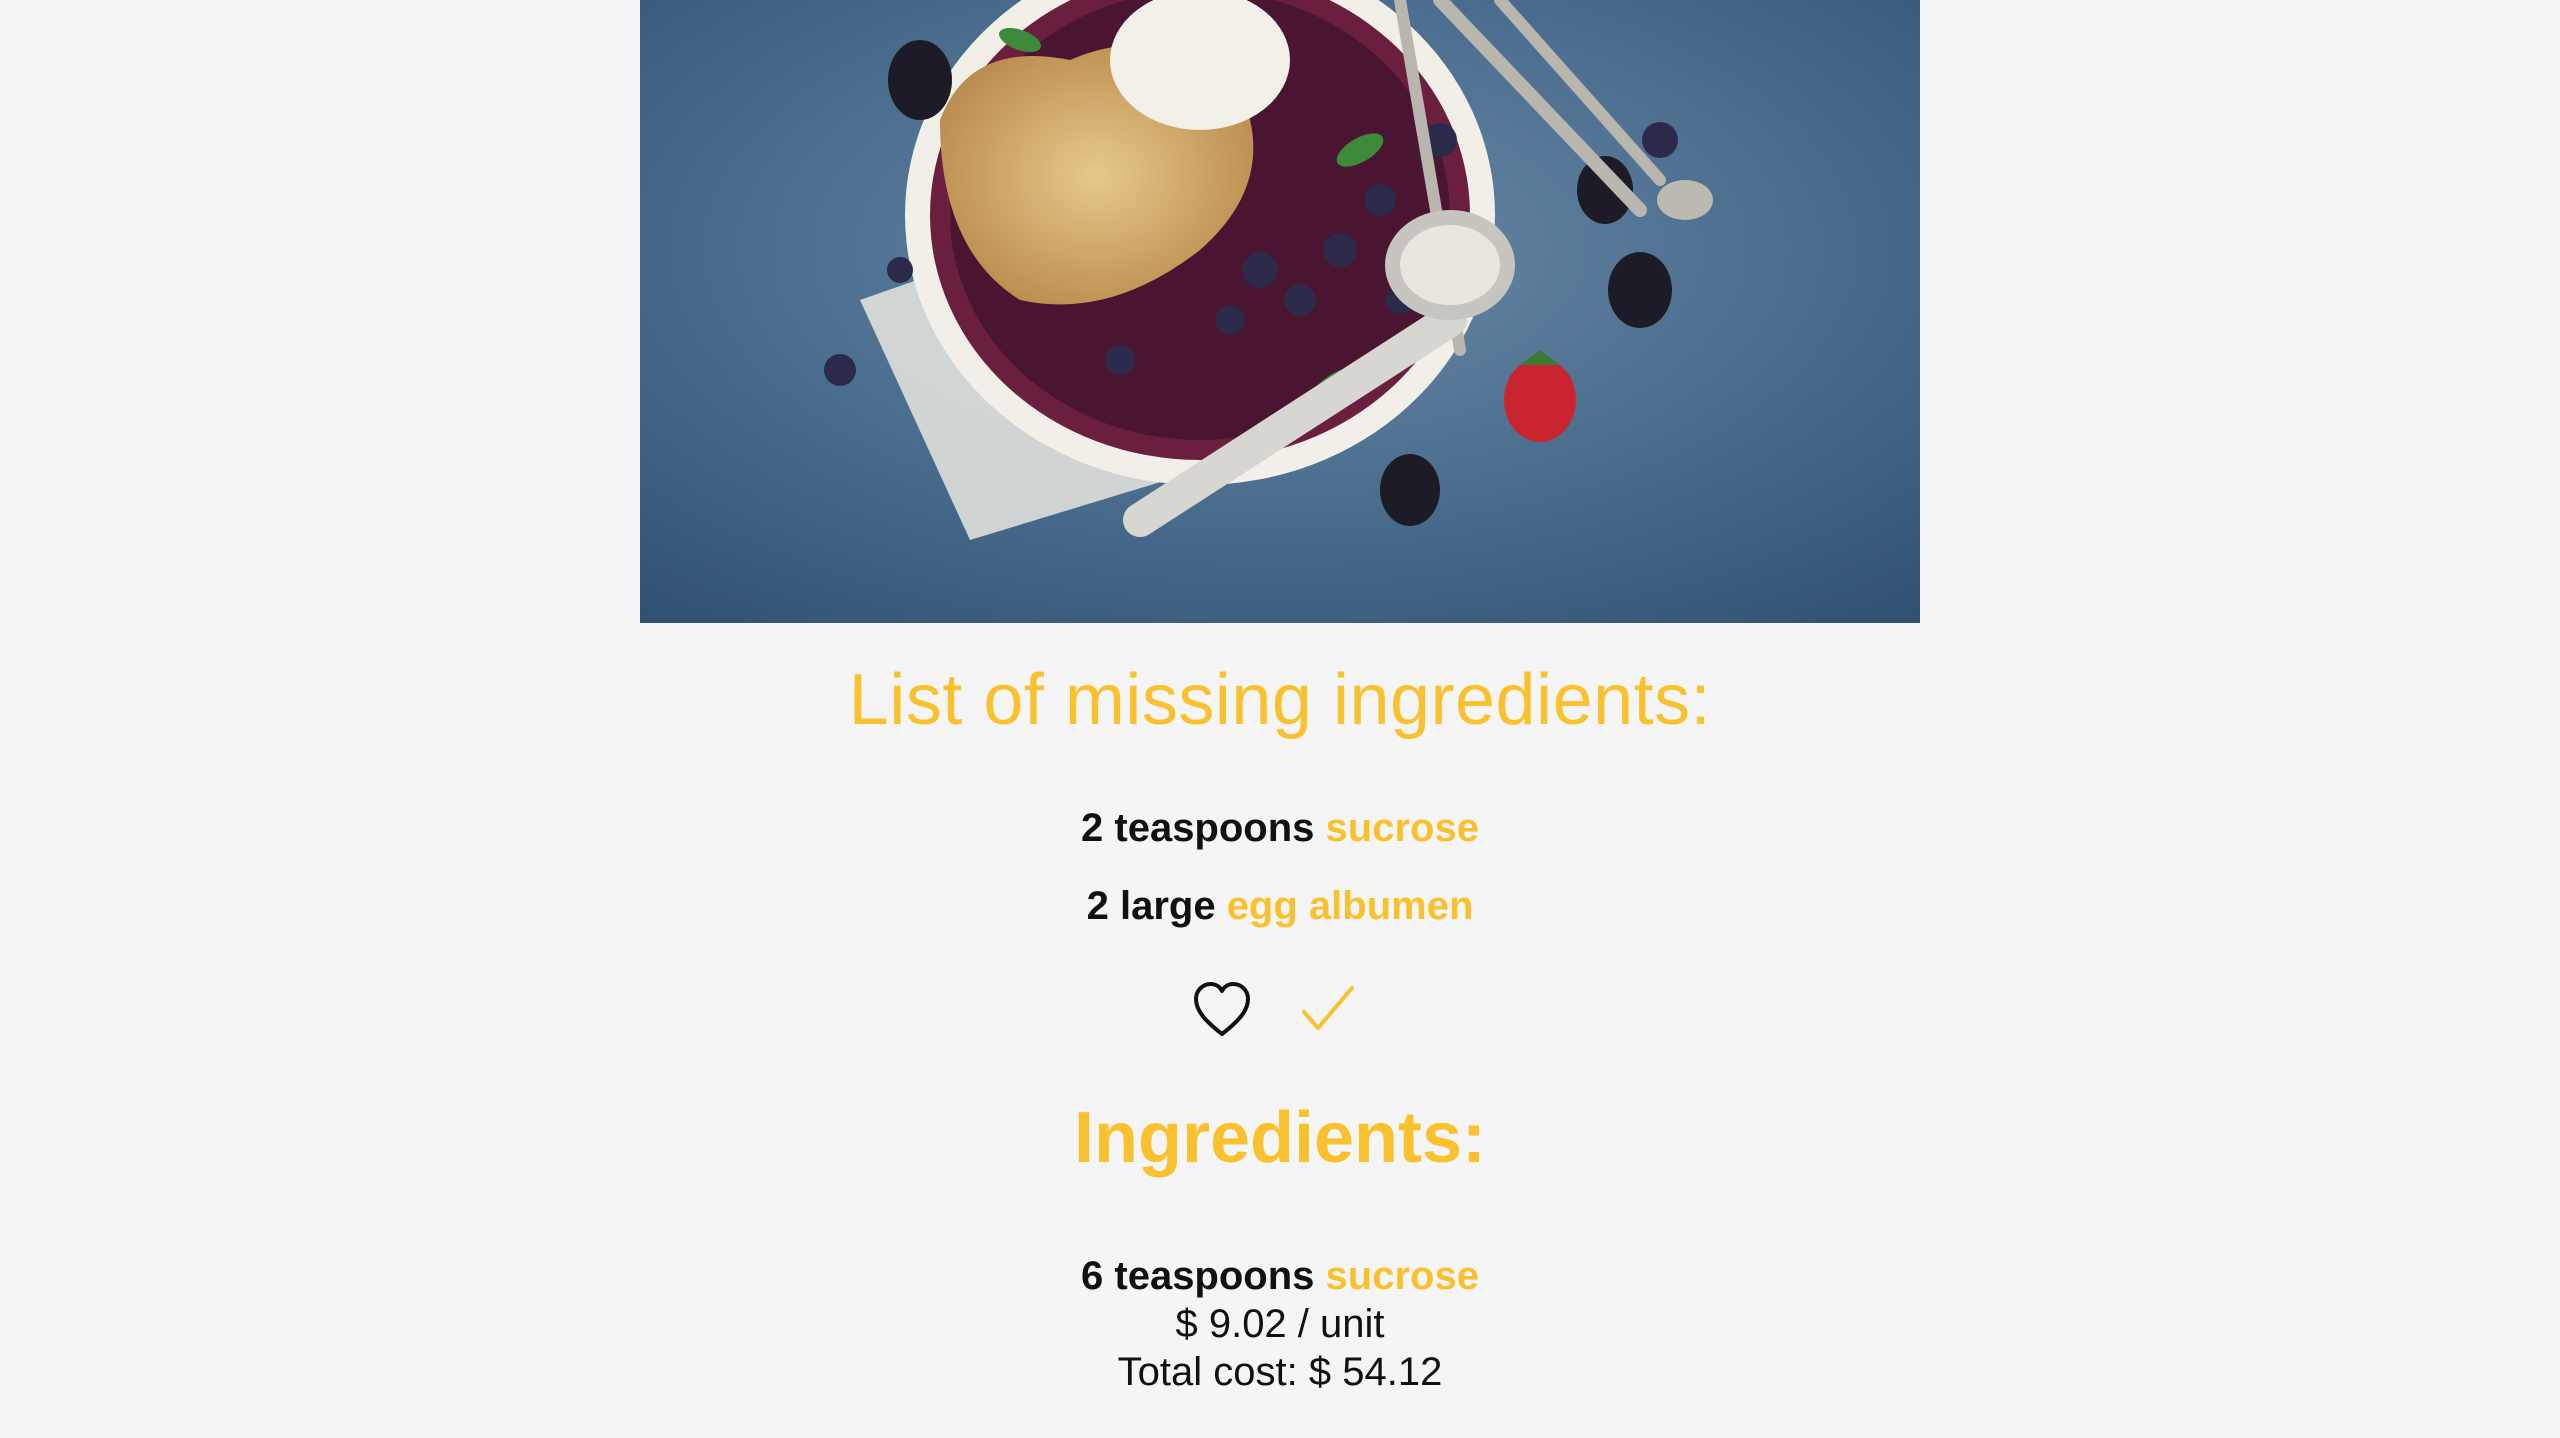 The image size is (2560, 1438). What do you see at coordinates (1402, 828) in the screenshot?
I see `missing-ingredient-name: sucrose` at bounding box center [1402, 828].